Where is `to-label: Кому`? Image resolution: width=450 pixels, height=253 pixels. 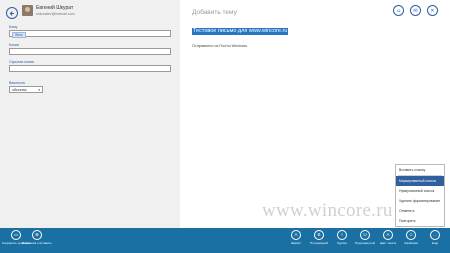
to-label: Кому is located at coordinates (13, 27).